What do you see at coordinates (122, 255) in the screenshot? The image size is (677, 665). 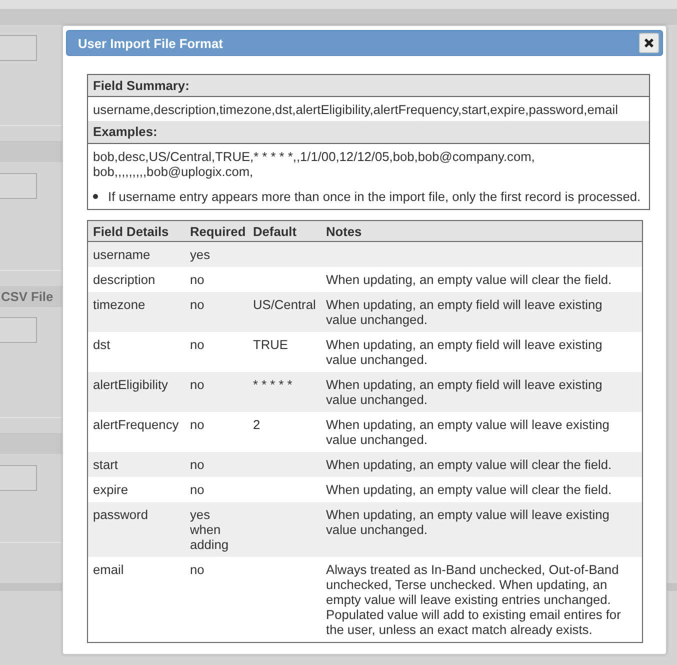 I see `table-cell-text: username` at bounding box center [122, 255].